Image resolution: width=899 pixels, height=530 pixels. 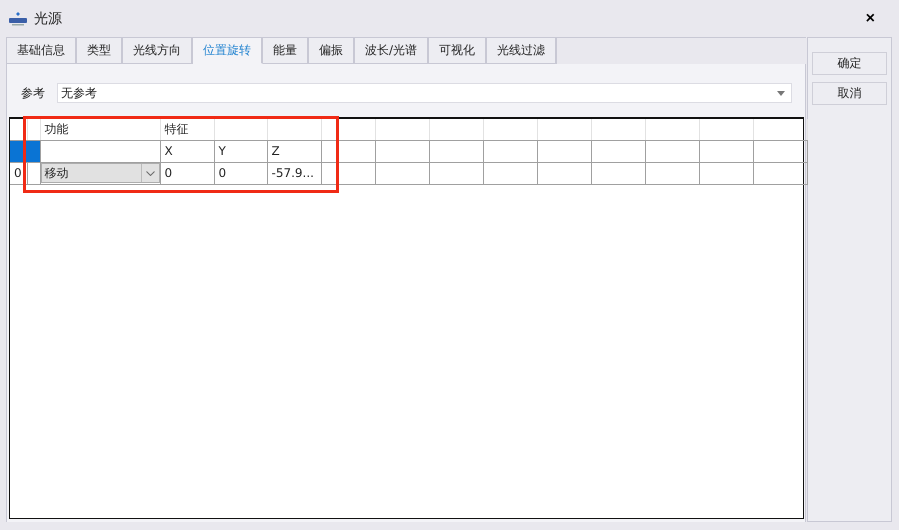 I want to click on window-title: 光源, so click(x=48, y=19).